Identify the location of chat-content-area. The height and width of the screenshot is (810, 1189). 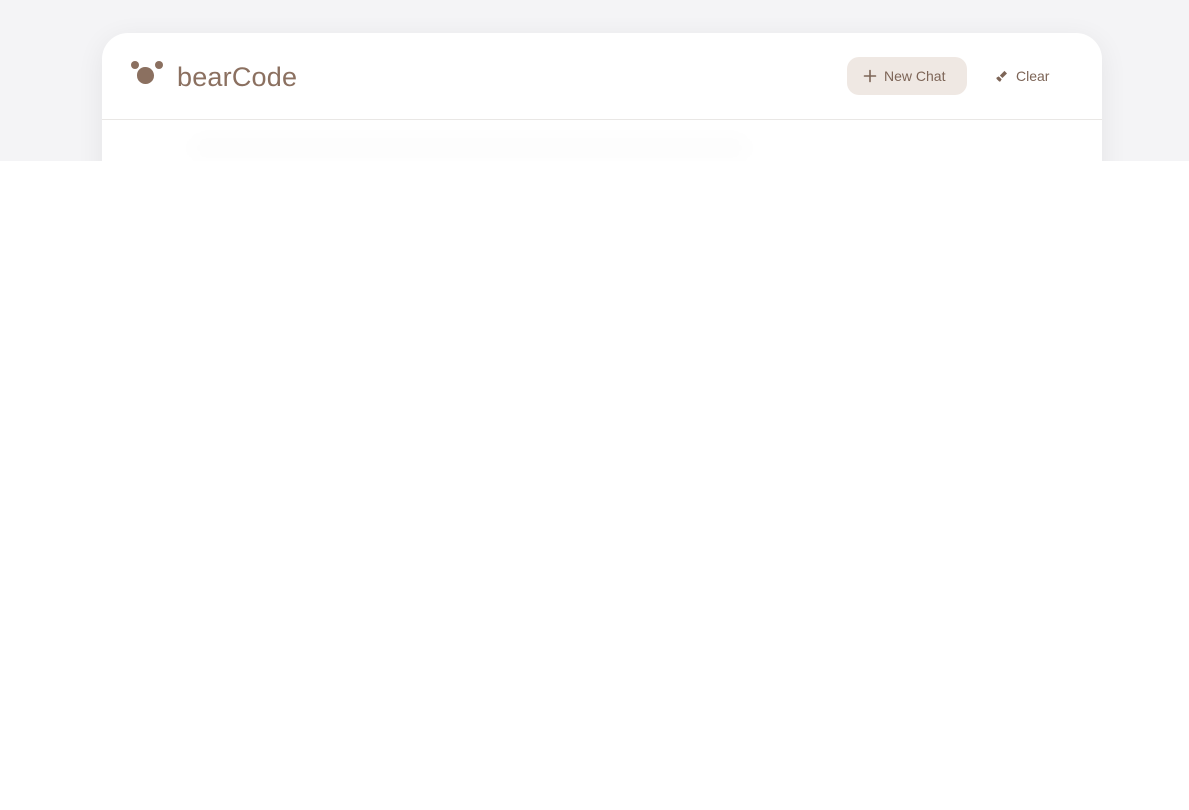
(602, 140).